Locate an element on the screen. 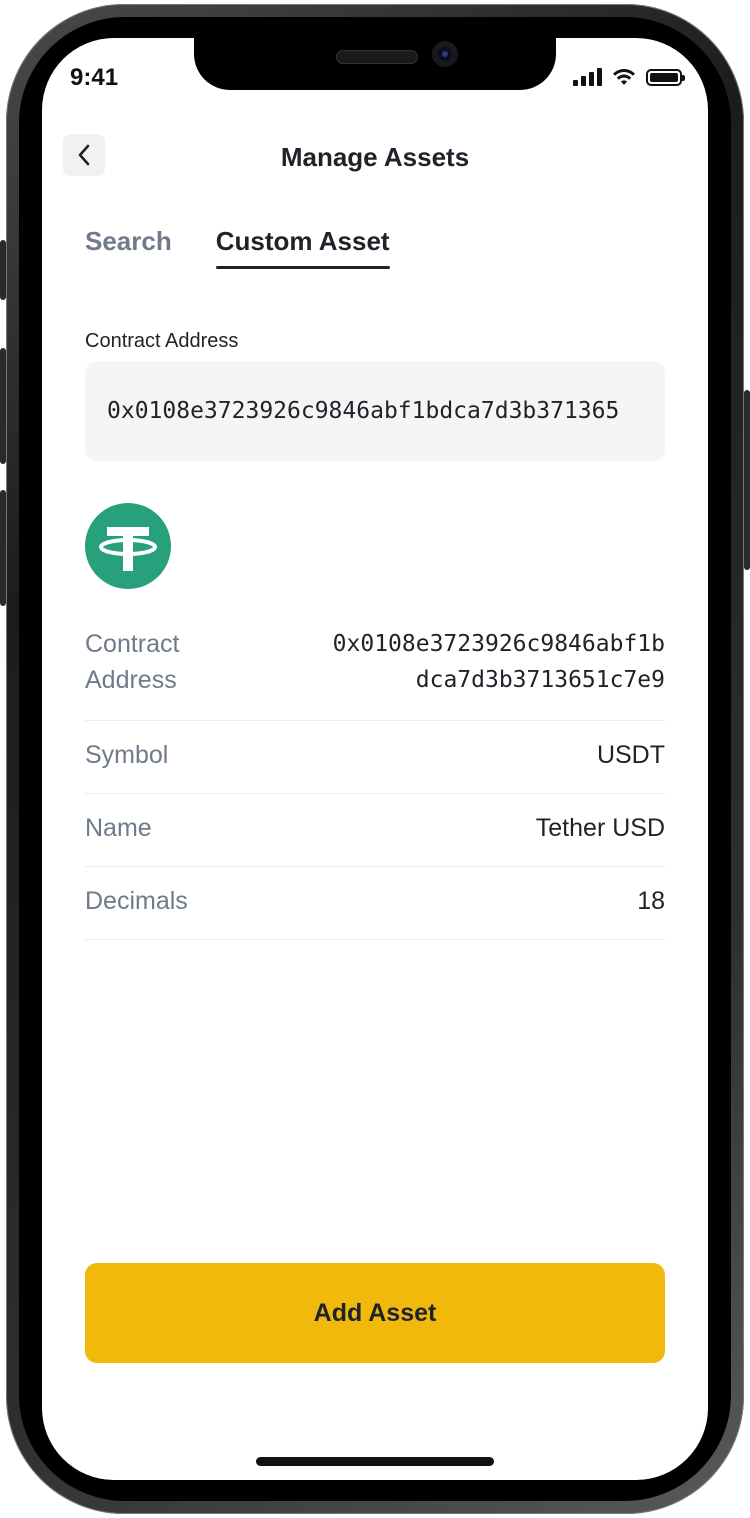 This screenshot has height=1518, width=750. notch is located at coordinates (375, 64).